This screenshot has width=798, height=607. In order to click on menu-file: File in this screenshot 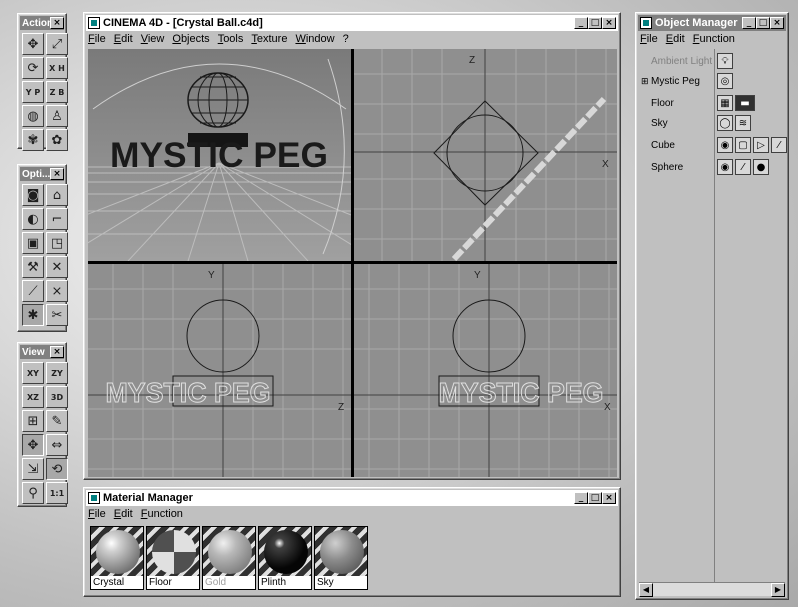, I will do `click(97, 39)`.